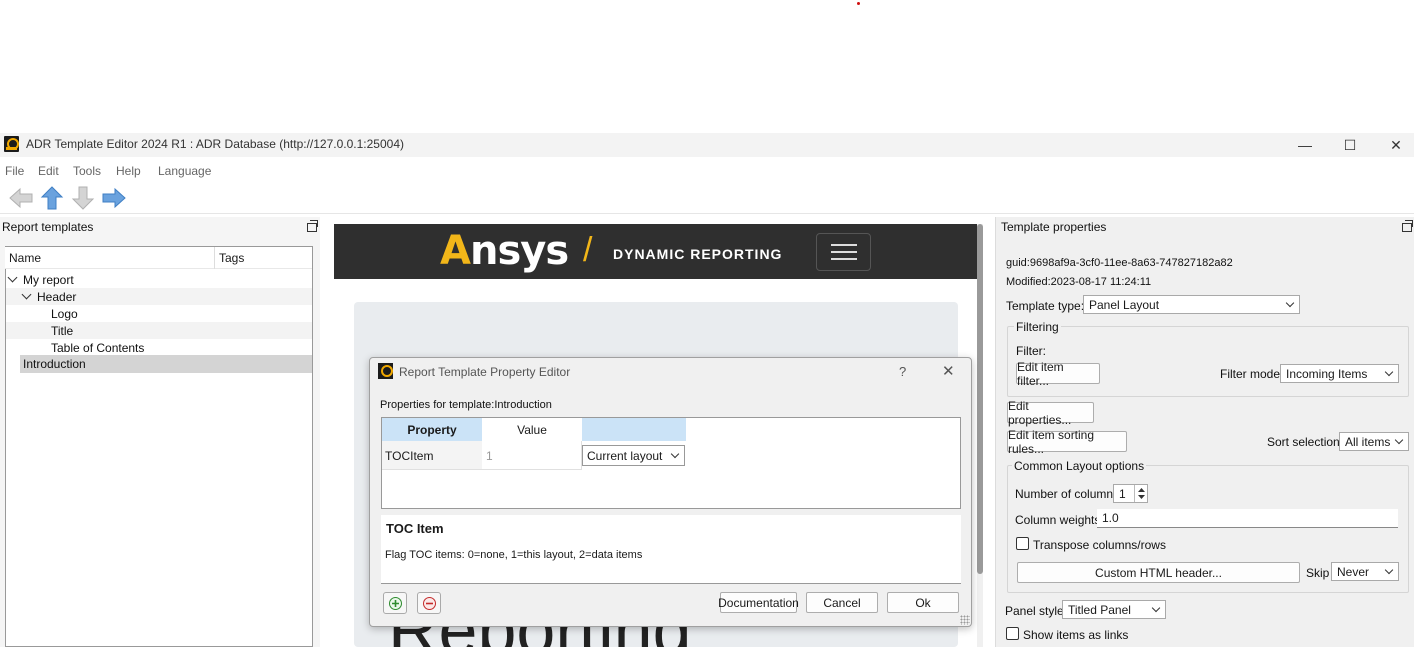  I want to click on menu-language: Language, so click(184, 171).